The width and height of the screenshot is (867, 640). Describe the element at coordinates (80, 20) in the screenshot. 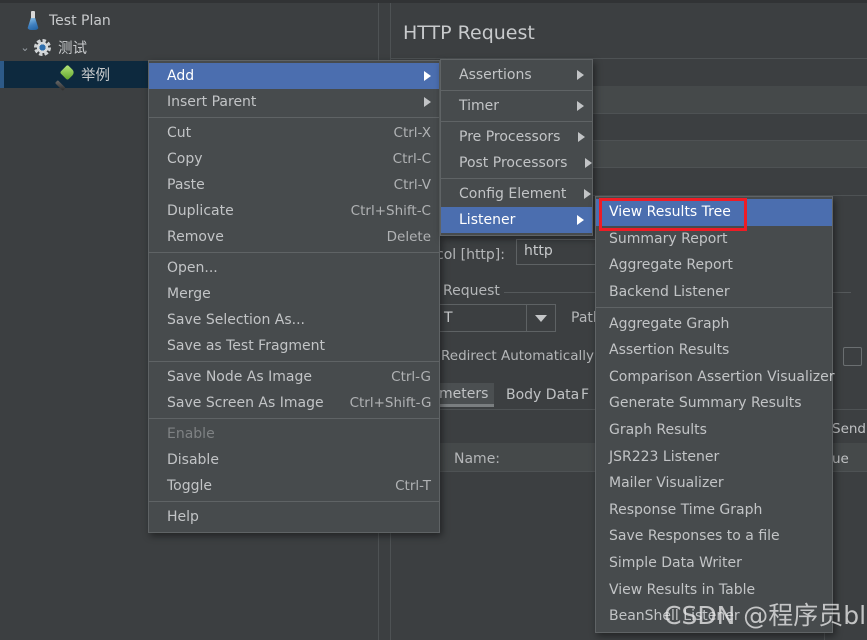

I see `tree-node-label: Test Plan` at that location.